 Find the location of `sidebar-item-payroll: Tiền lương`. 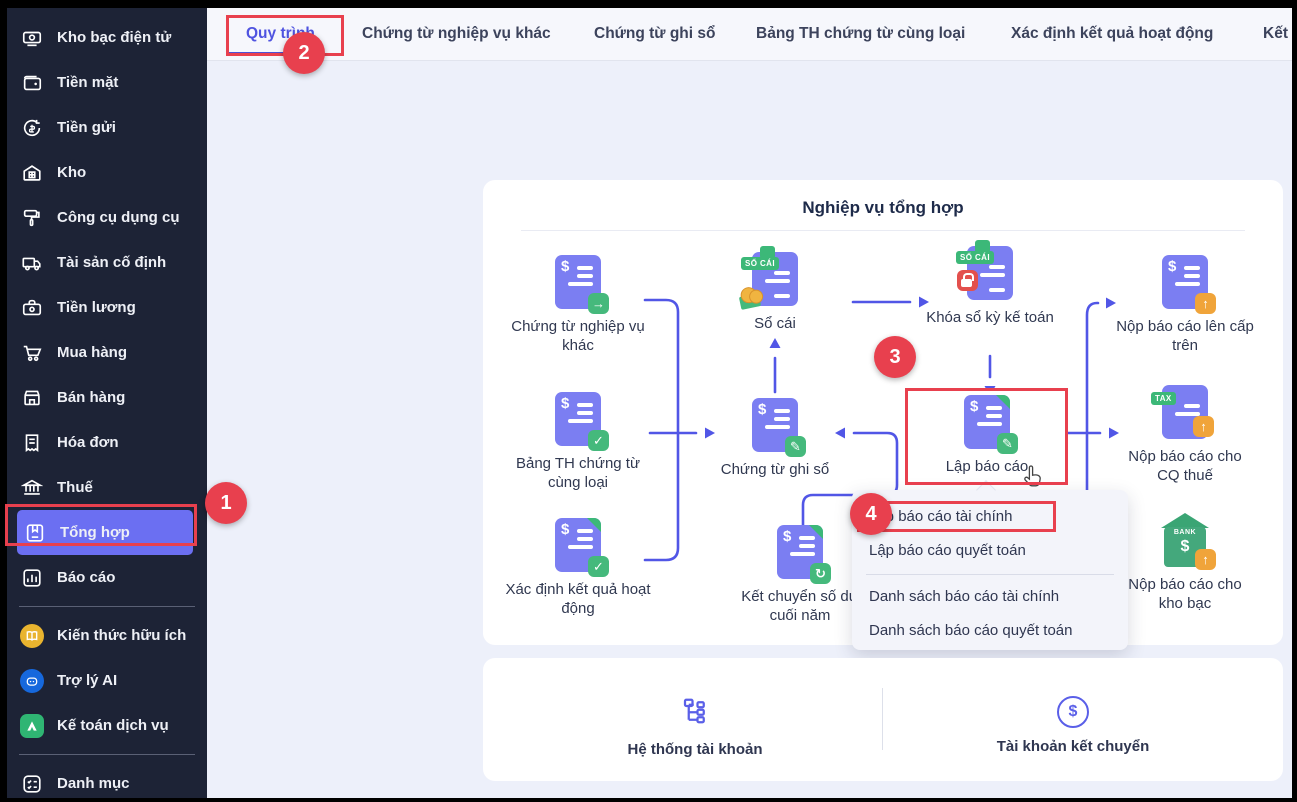

sidebar-item-payroll: Tiền lương is located at coordinates (107, 307).